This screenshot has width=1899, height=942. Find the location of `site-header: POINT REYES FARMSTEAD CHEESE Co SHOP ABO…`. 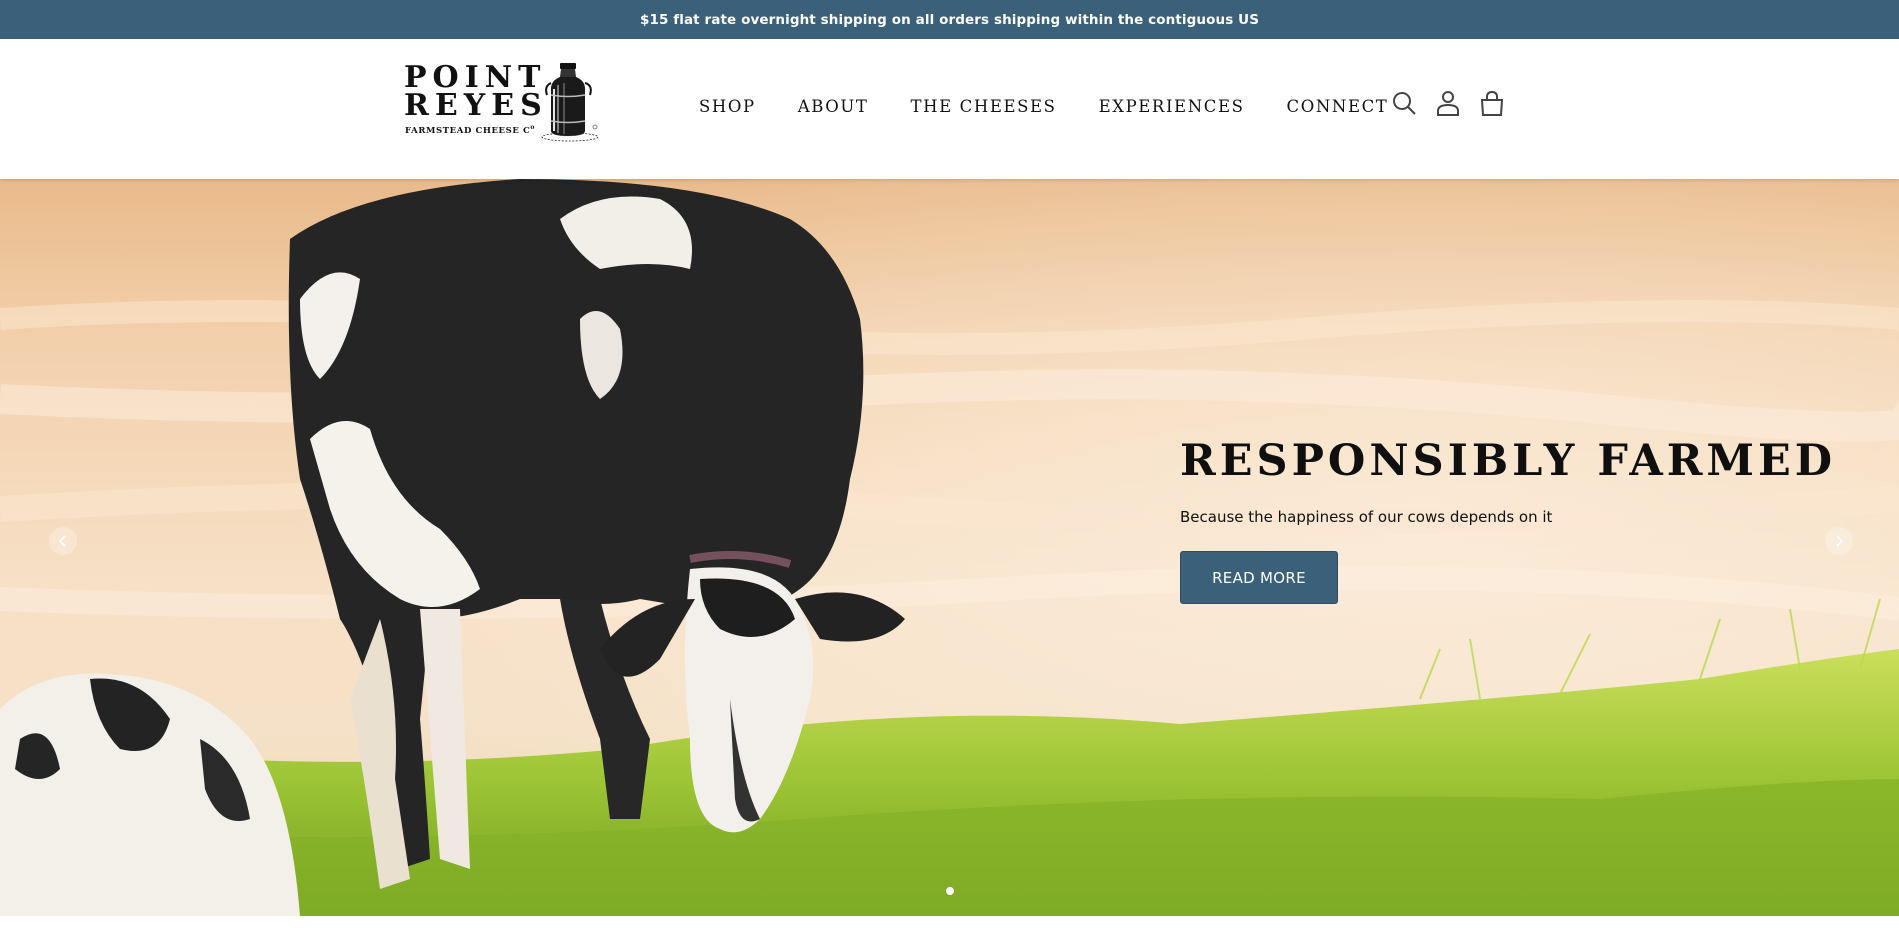

site-header: POINT REYES FARMSTEAD CHEESE Co SHOP ABO… is located at coordinates (949, 109).